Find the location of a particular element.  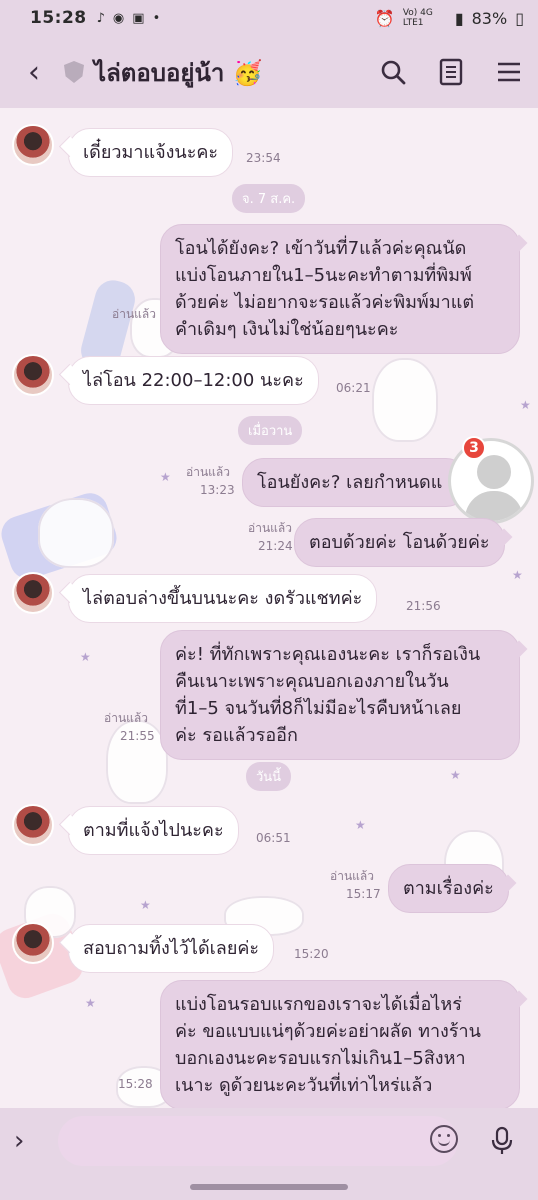

message-line: โอนได้ยังคะ? เข้าวันที่7แล้วค่ะคุณนัด is located at coordinates (321, 248).